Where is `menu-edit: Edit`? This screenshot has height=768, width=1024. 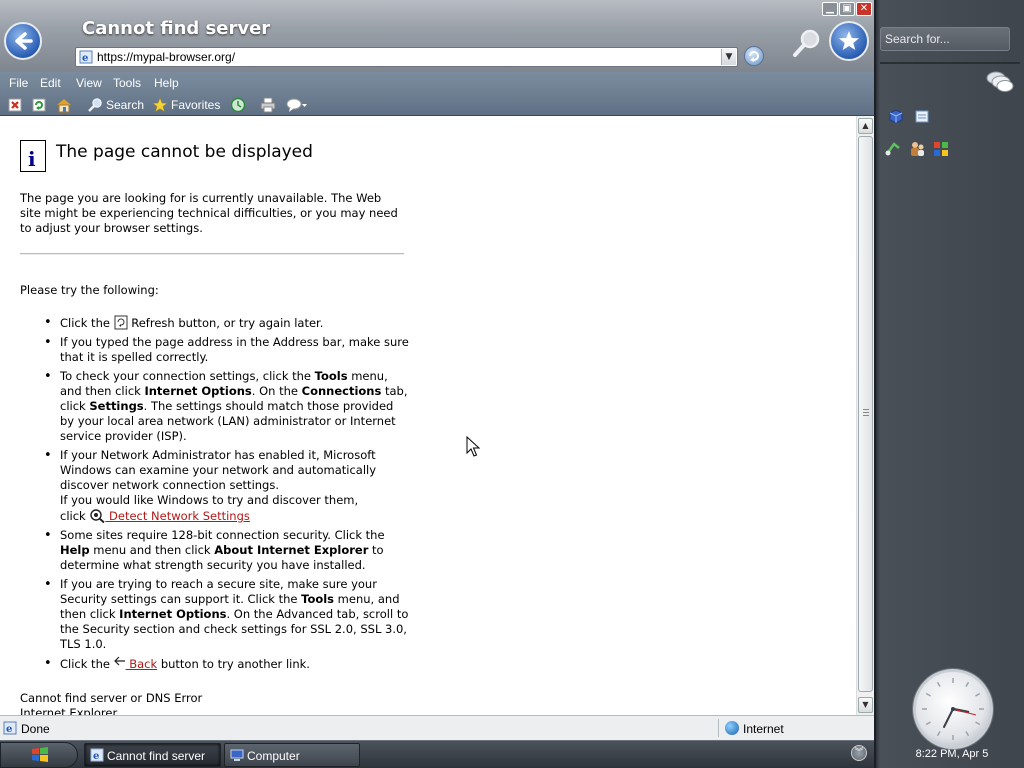 menu-edit: Edit is located at coordinates (50, 83).